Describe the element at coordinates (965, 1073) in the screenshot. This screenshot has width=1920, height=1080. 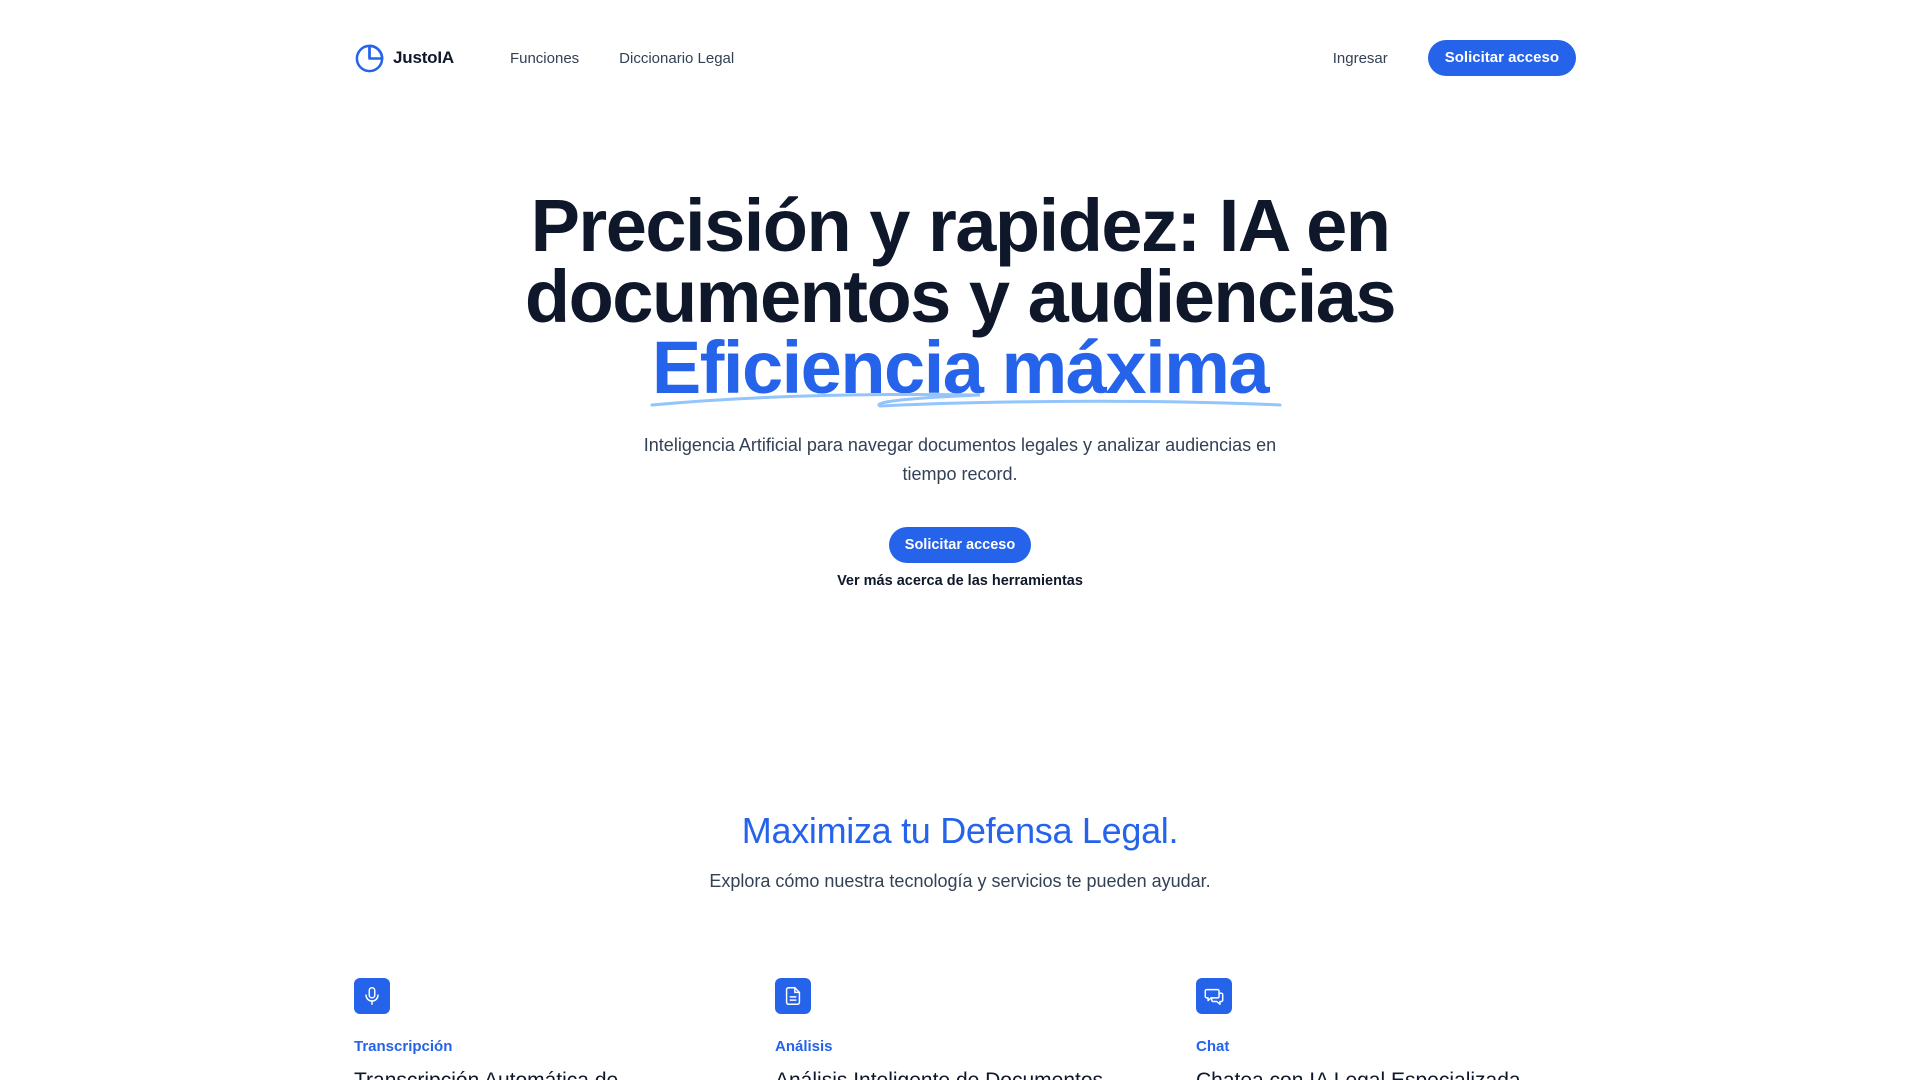
I see `feature-title: Análisis Inteligente de Documentos` at that location.